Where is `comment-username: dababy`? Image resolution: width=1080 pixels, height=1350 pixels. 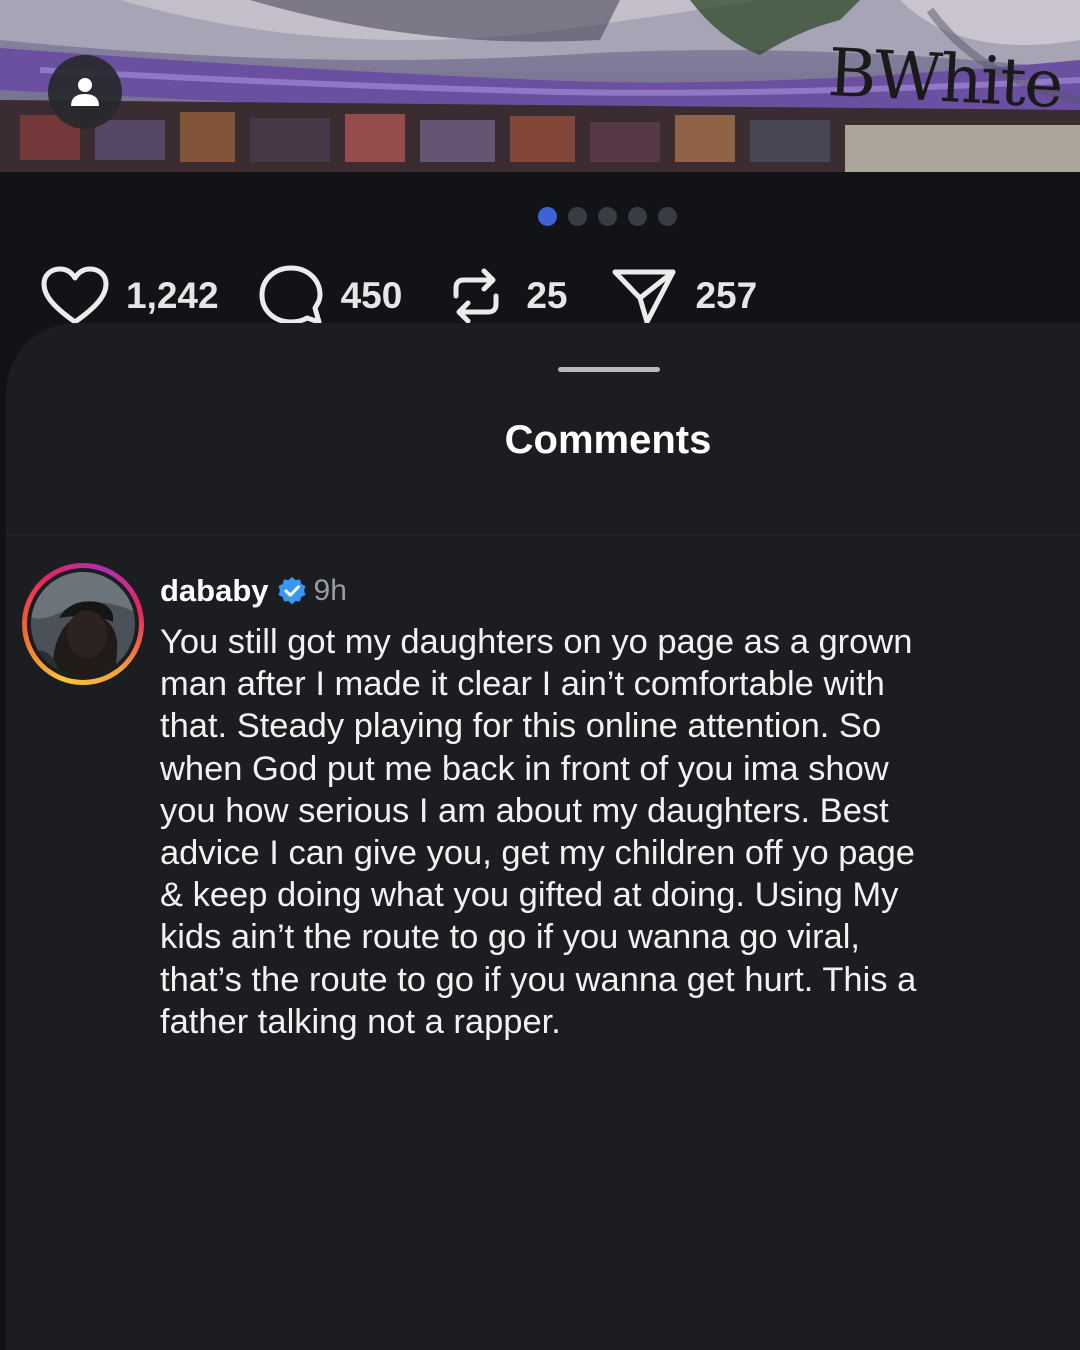
comment-username: dababy is located at coordinates (214, 591).